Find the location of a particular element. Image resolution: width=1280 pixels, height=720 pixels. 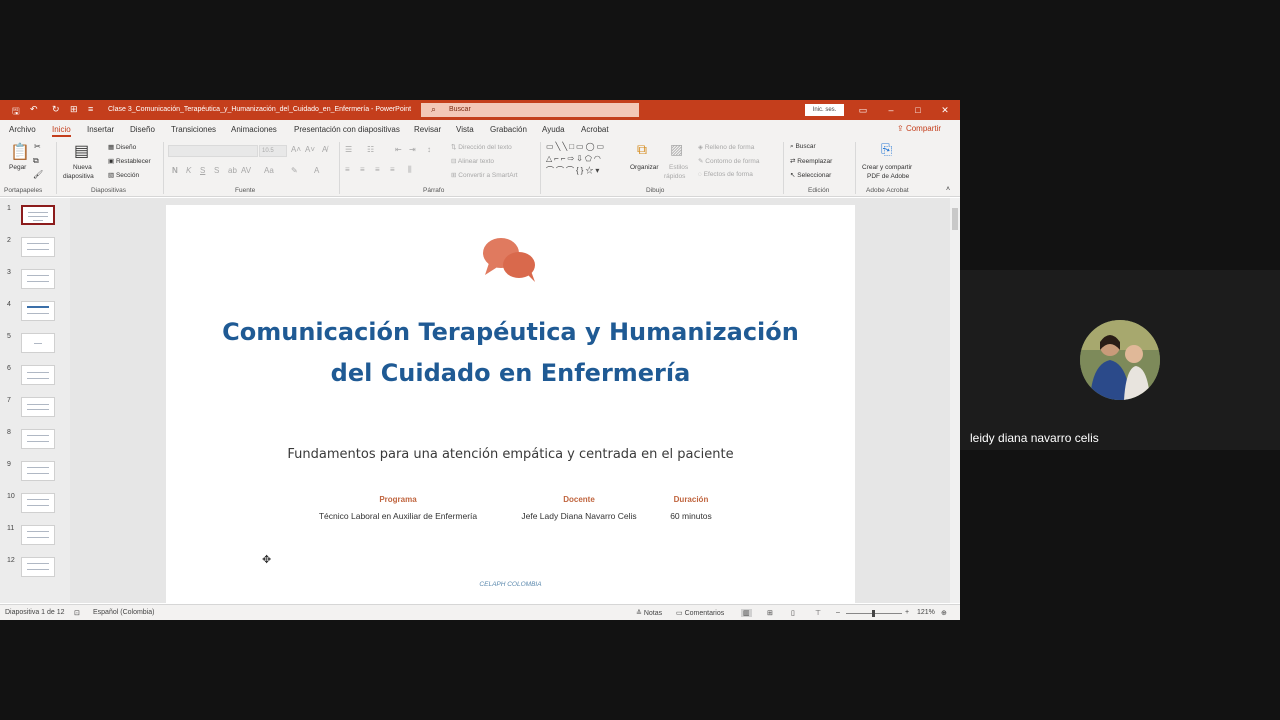

slideshow-icon: ⊤ is located at coordinates (818, 613).